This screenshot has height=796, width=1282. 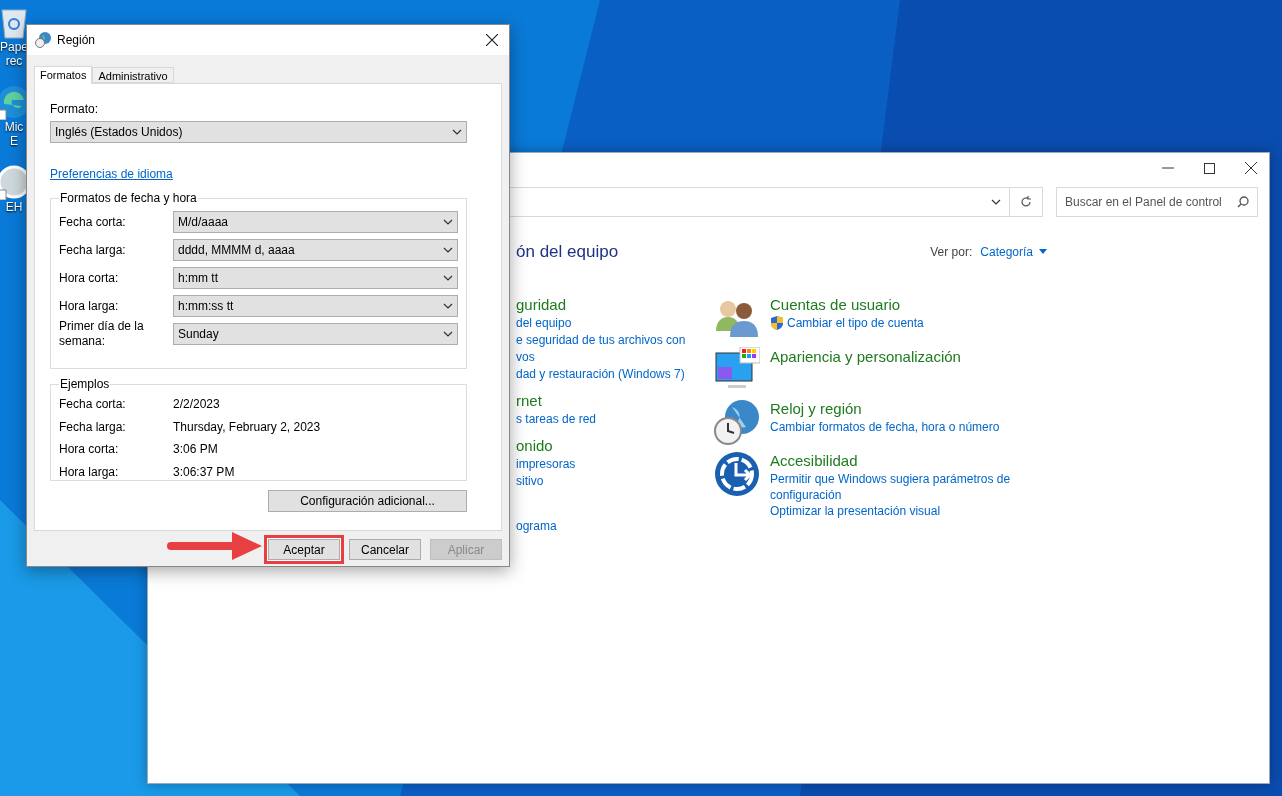 What do you see at coordinates (615, 323) in the screenshot?
I see `category-link: del equipo` at bounding box center [615, 323].